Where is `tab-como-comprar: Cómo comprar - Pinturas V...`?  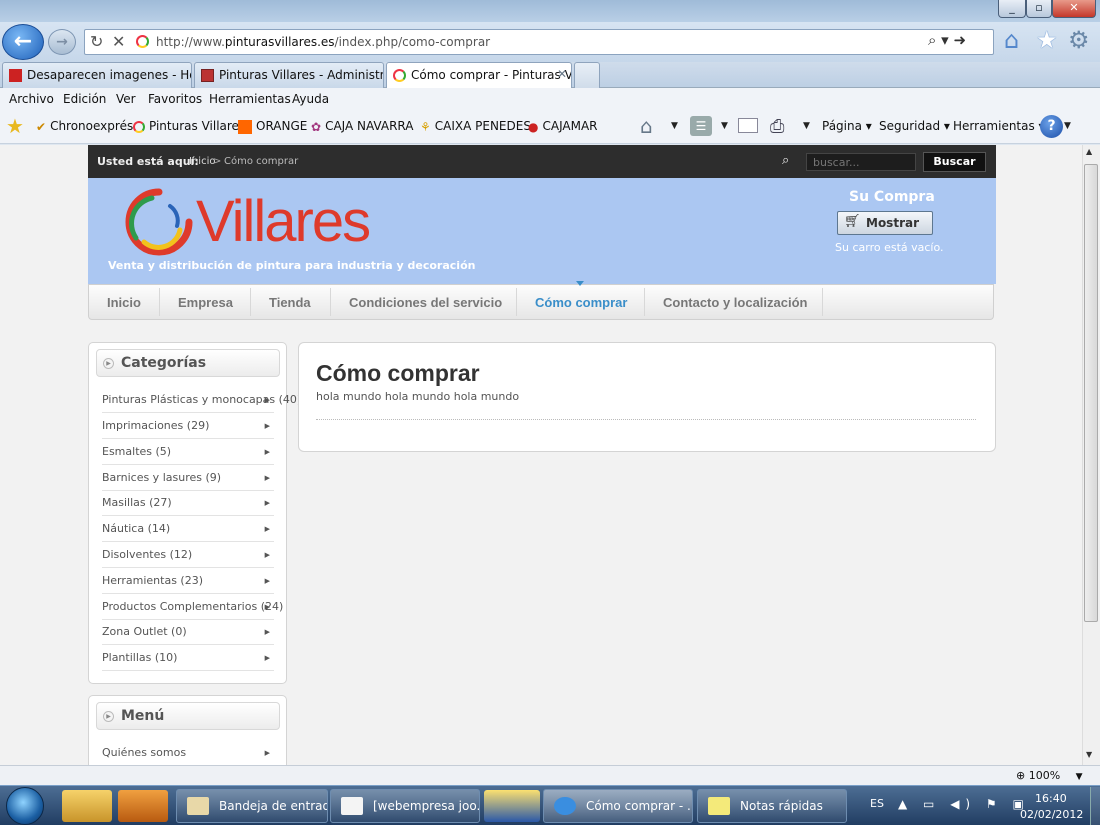 tab-como-comprar: Cómo comprar - Pinturas V... is located at coordinates (479, 75).